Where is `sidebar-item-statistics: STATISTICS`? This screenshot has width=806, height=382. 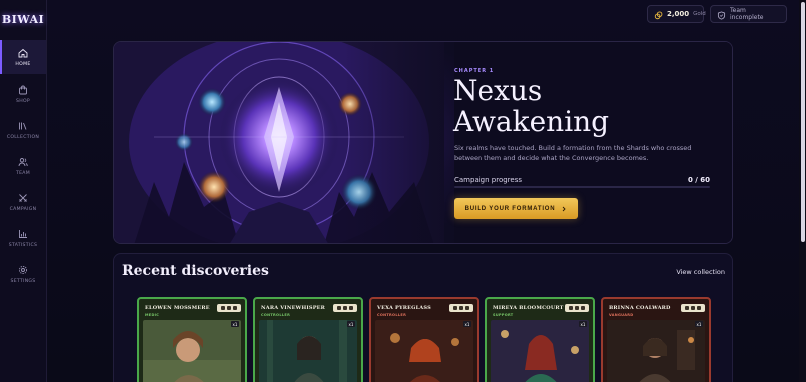 sidebar-item-statistics: STATISTICS is located at coordinates (23, 238).